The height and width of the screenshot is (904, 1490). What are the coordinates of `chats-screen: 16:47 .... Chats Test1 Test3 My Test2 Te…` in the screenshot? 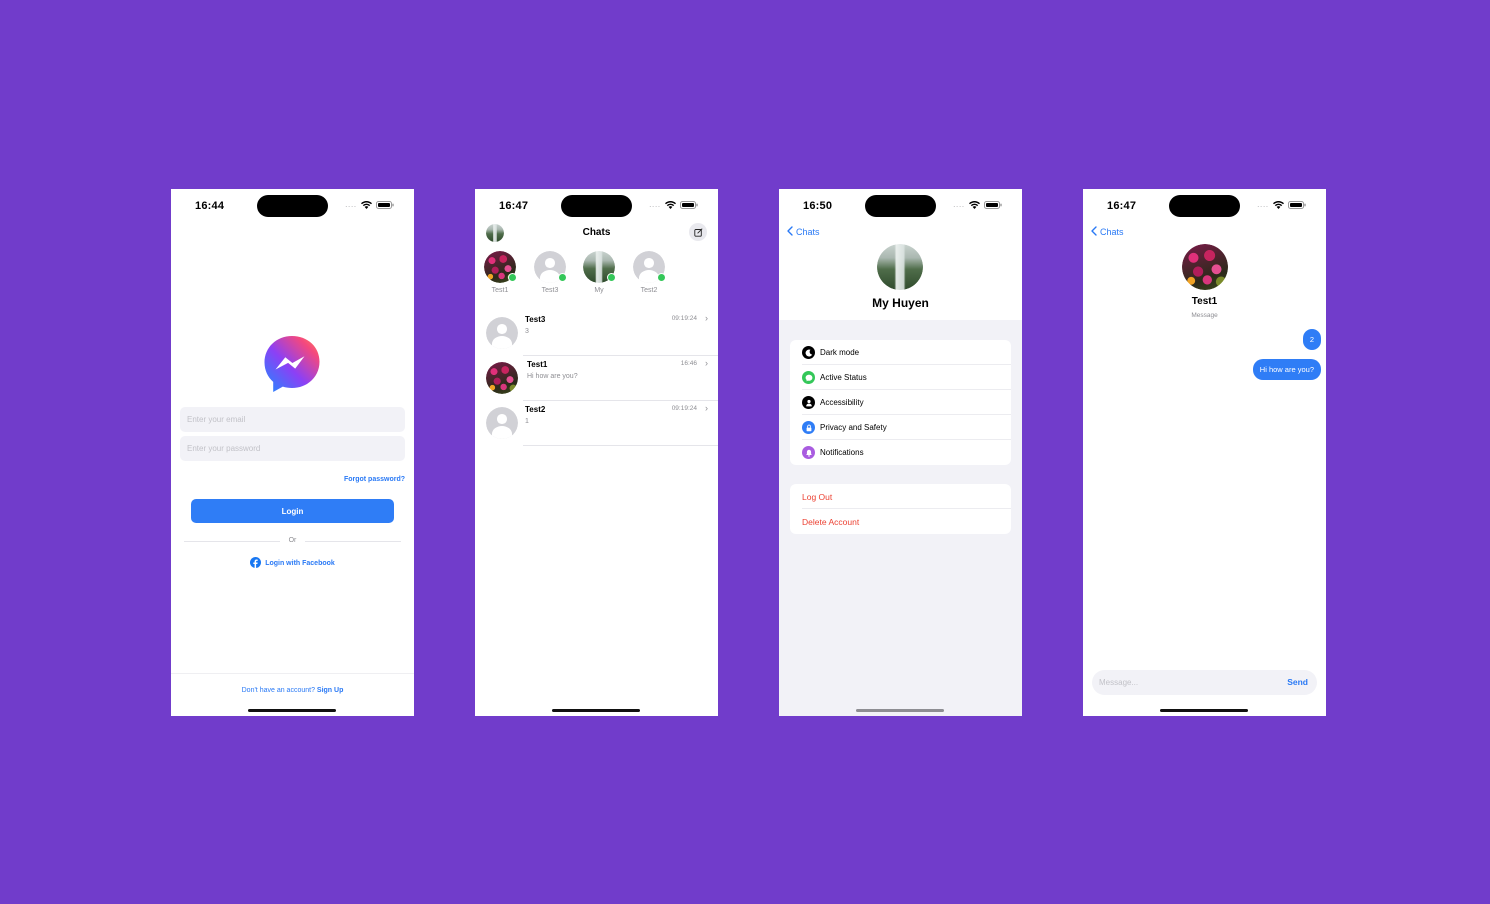 It's located at (596, 452).